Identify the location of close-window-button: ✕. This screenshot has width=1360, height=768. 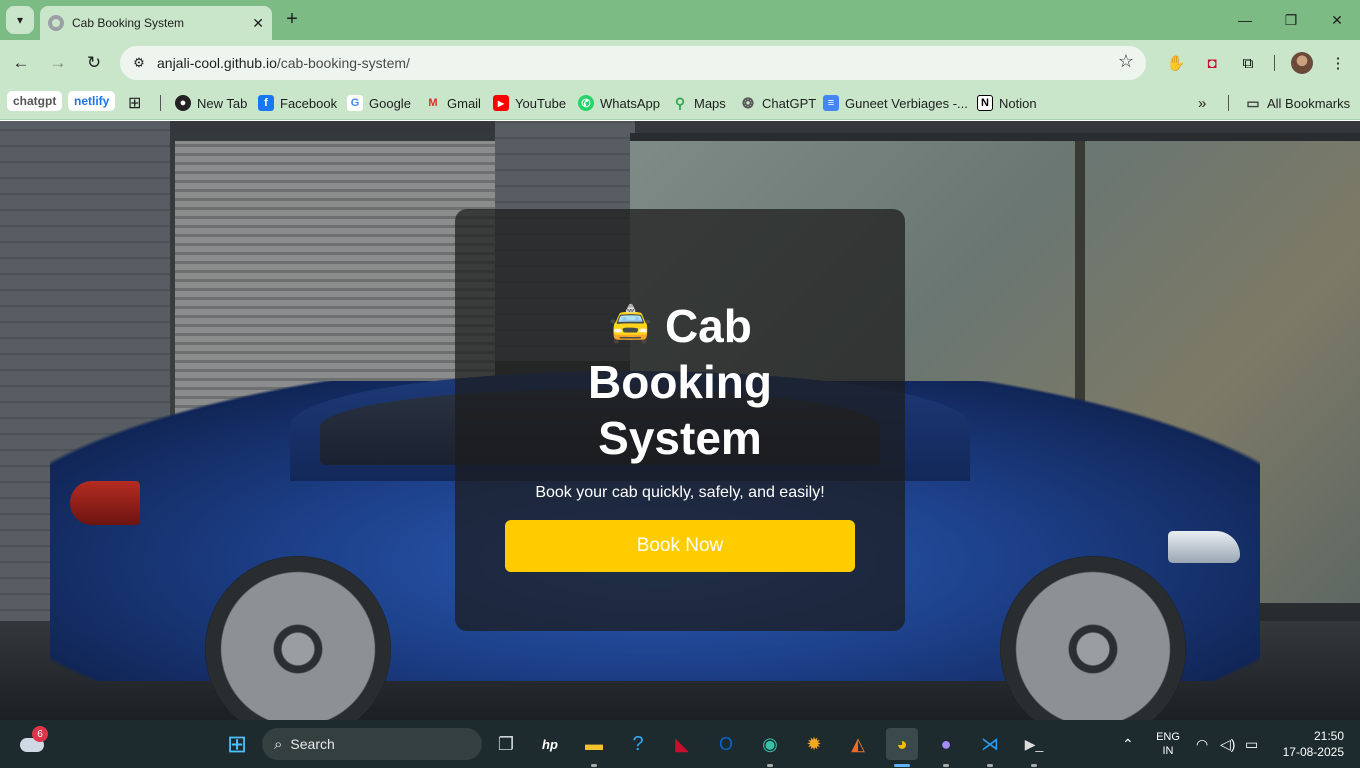
(1337, 20).